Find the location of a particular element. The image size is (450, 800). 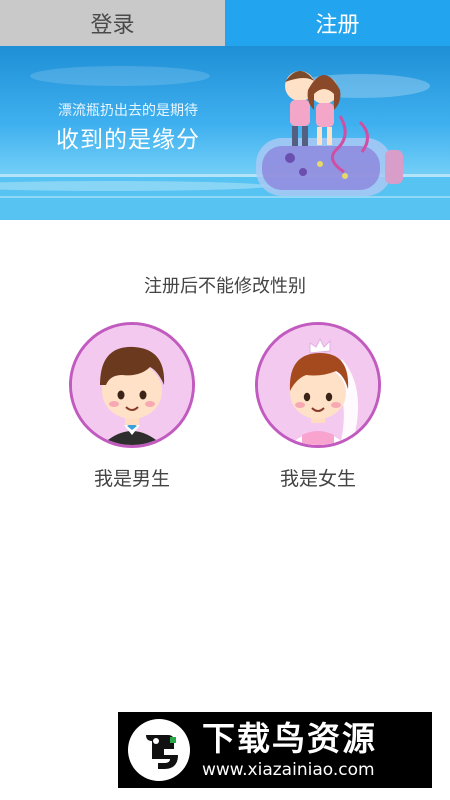

couple-icon is located at coordinates (313, 108).